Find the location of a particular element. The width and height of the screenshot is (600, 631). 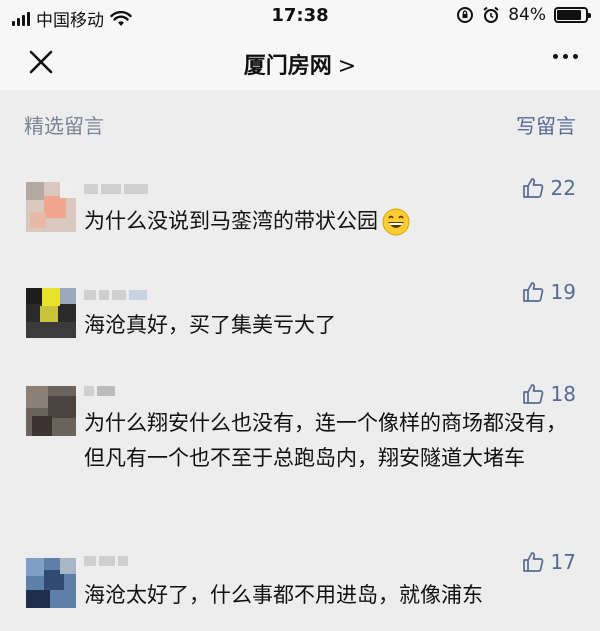

like-button: 19 is located at coordinates (548, 292).